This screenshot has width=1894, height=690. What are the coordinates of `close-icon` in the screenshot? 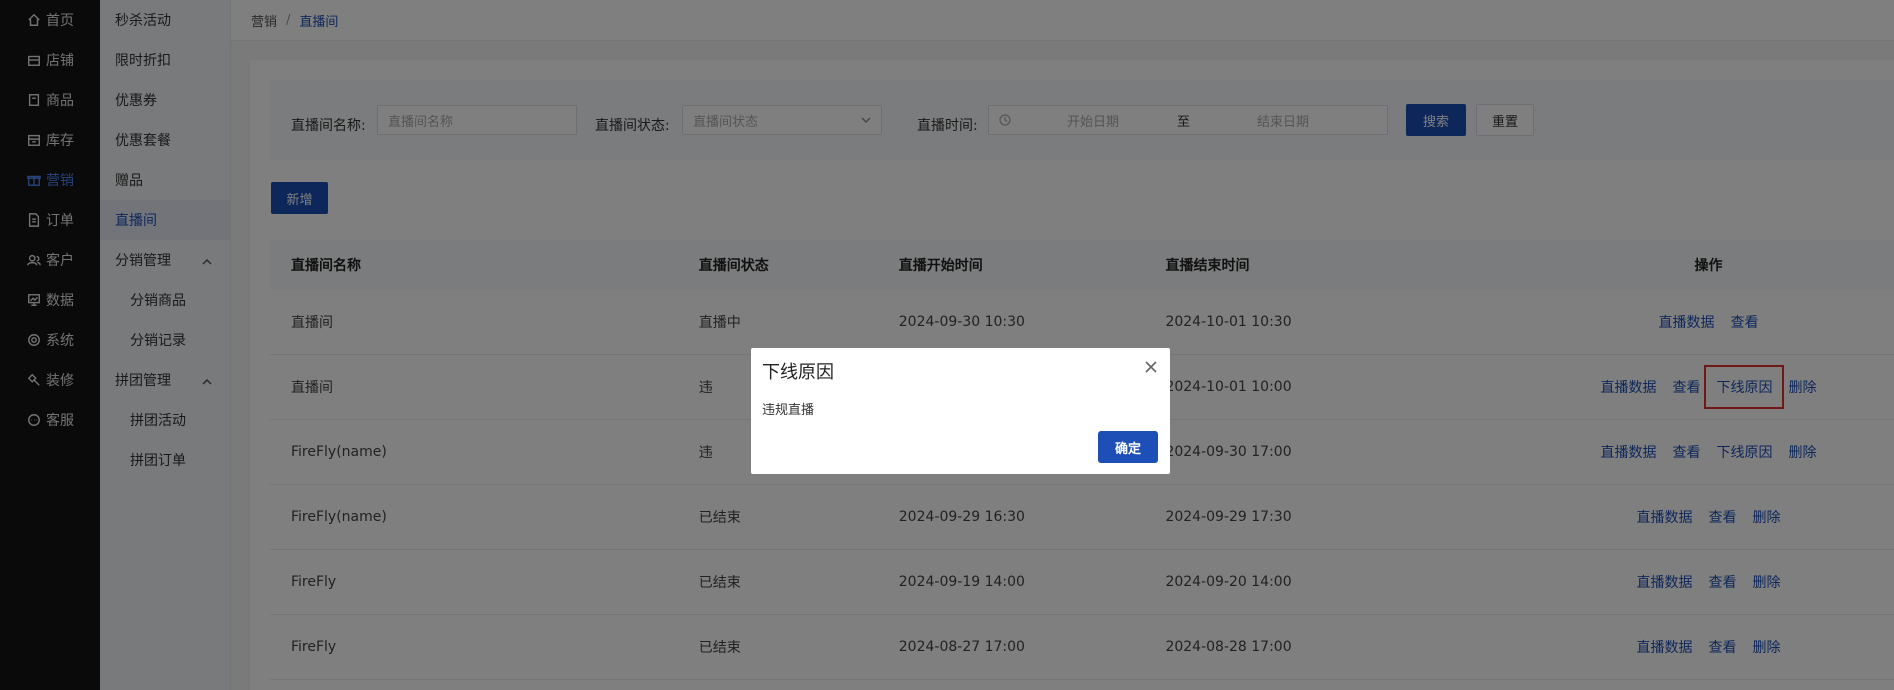 It's located at (1151, 367).